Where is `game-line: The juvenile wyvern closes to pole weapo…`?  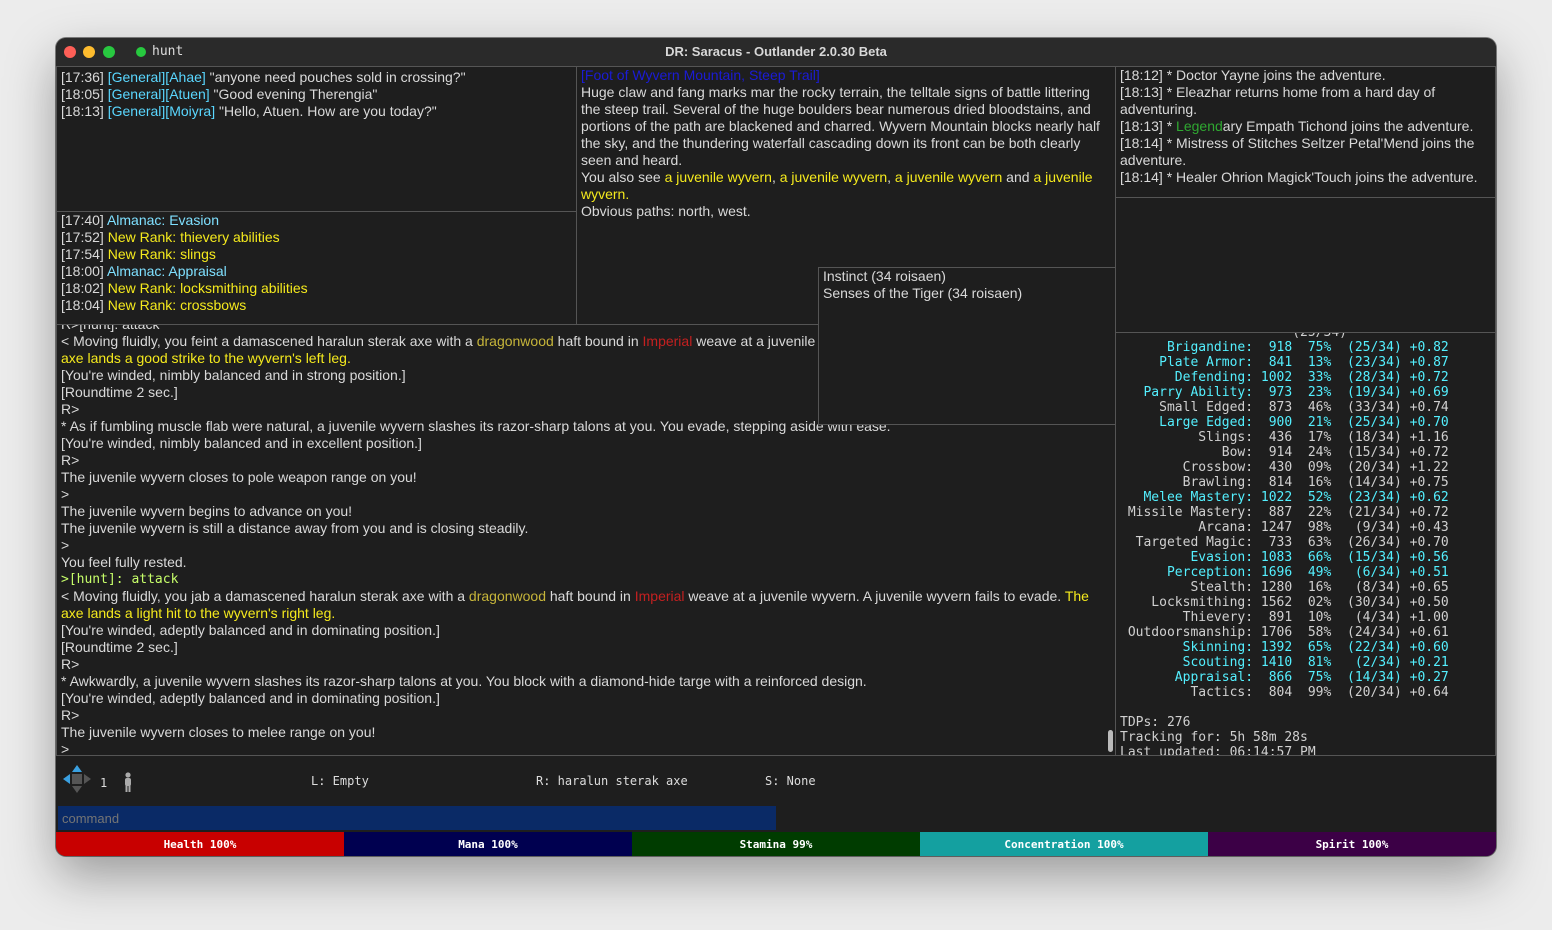 game-line: The juvenile wyvern closes to pole weapo… is located at coordinates (239, 477).